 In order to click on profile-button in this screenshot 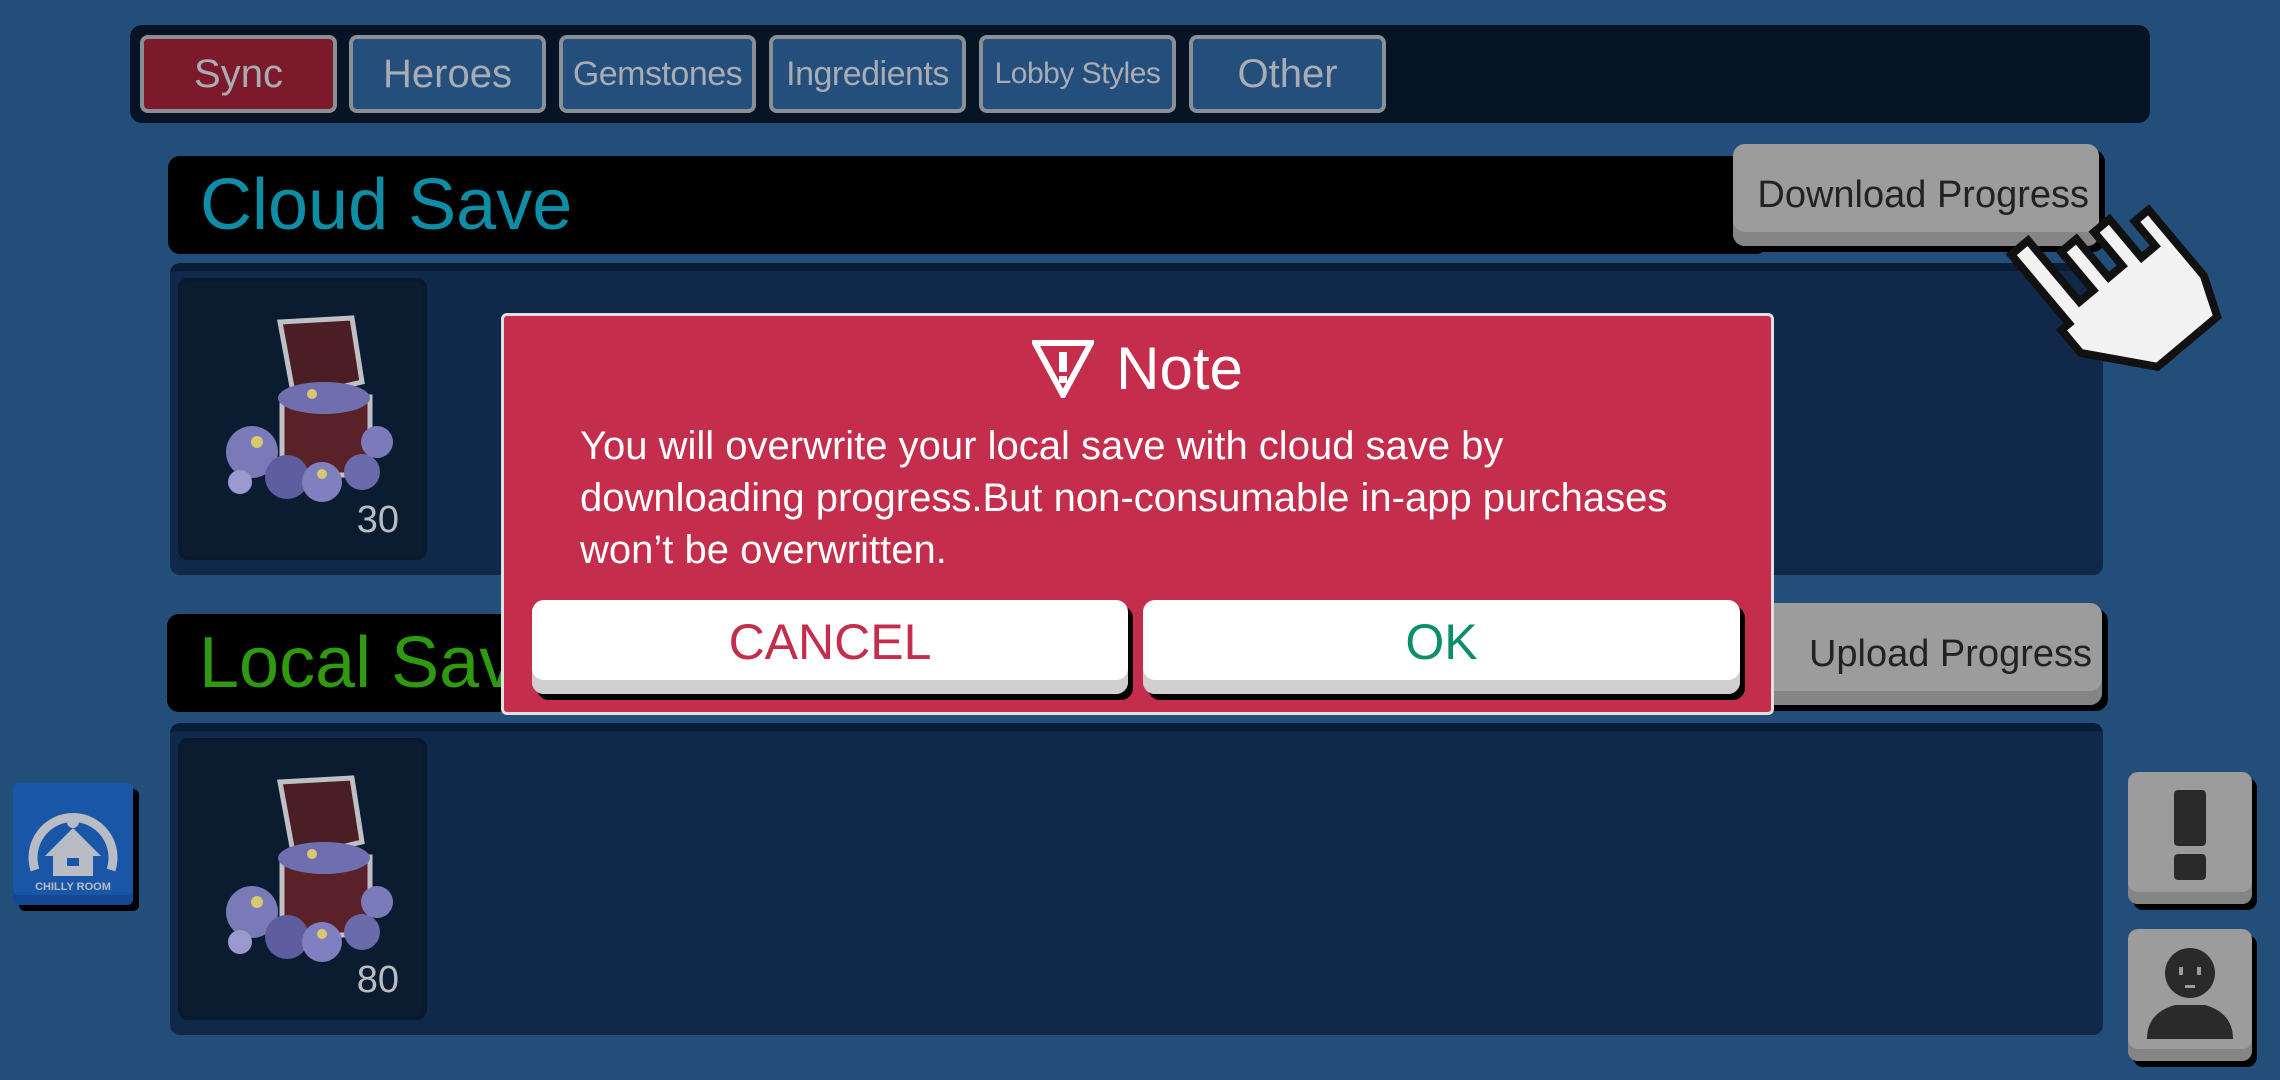, I will do `click(2190, 995)`.